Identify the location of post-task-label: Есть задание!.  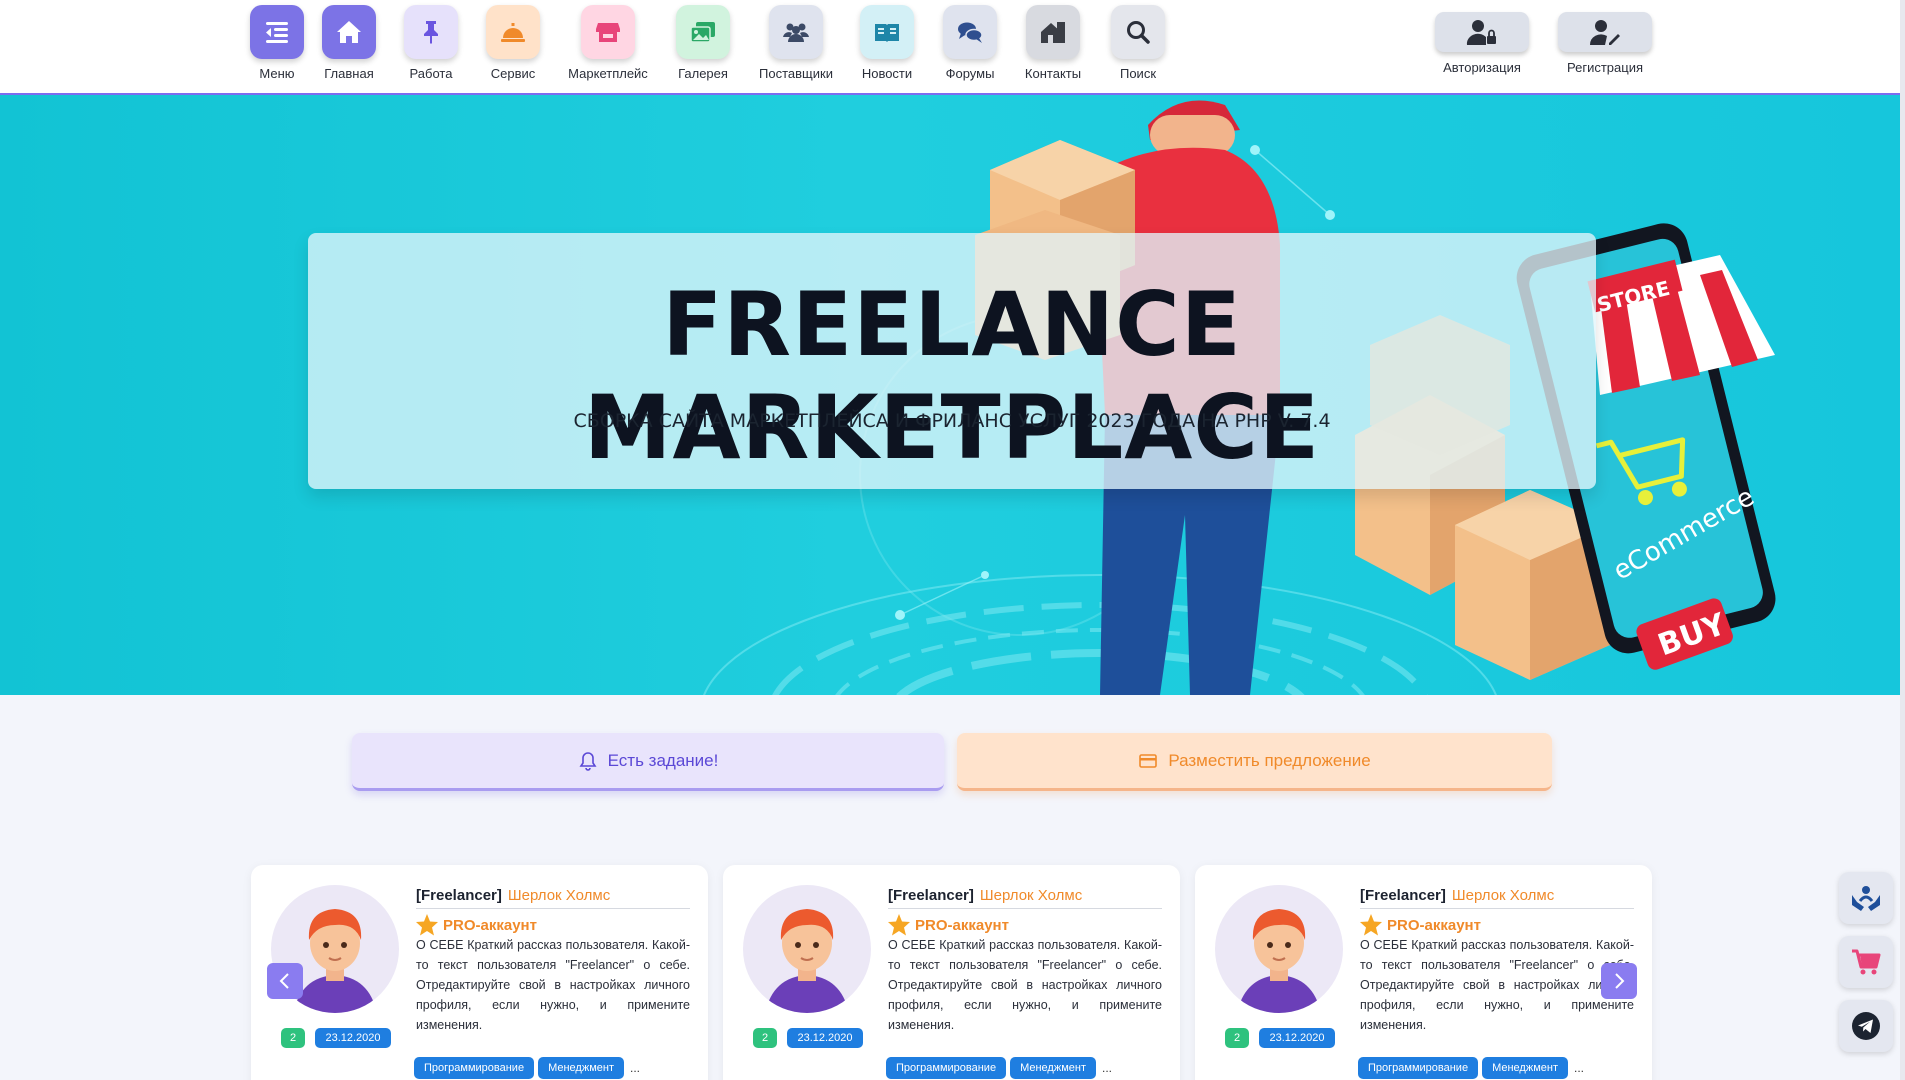
(663, 760).